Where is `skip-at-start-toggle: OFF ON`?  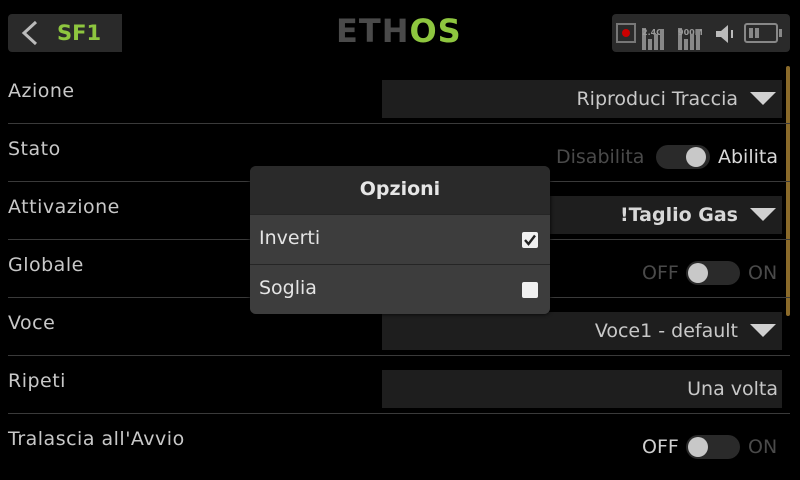 skip-at-start-toggle: OFF ON is located at coordinates (712, 447).